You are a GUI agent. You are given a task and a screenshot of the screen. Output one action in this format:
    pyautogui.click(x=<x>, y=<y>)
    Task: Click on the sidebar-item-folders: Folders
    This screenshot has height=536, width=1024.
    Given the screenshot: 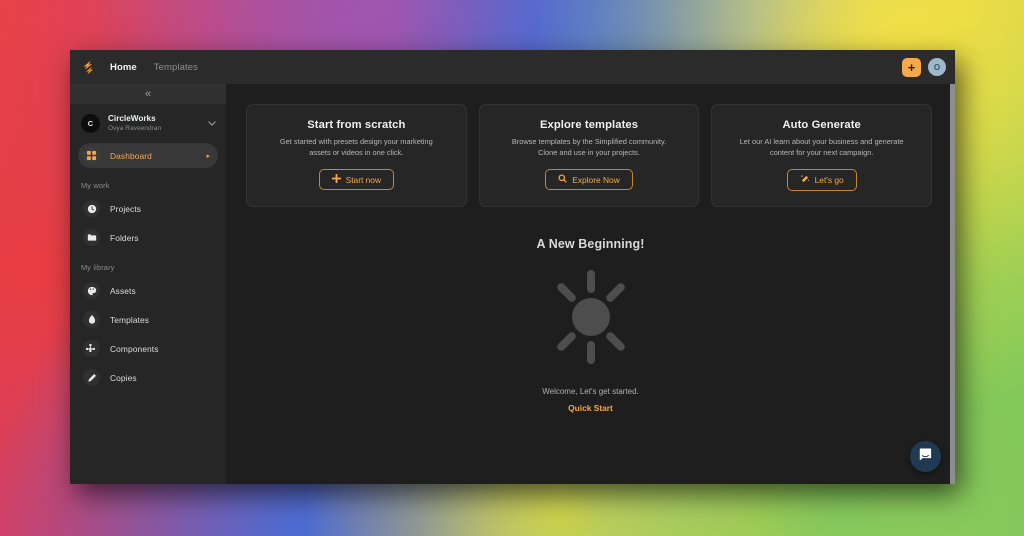 What is the action you would take?
    pyautogui.click(x=148, y=237)
    